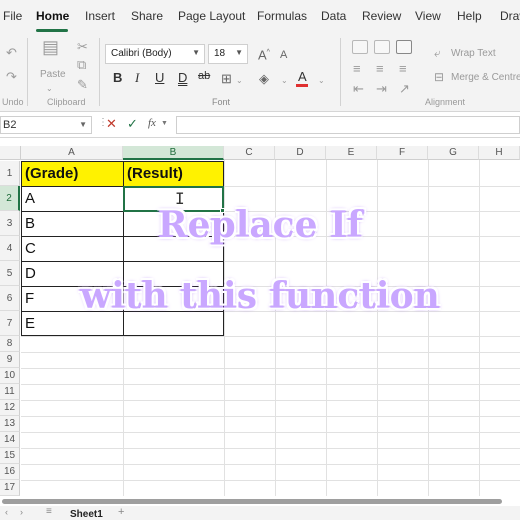 This screenshot has height=520, width=520. Describe the element at coordinates (173, 153) in the screenshot. I see `column-header-b: B` at that location.